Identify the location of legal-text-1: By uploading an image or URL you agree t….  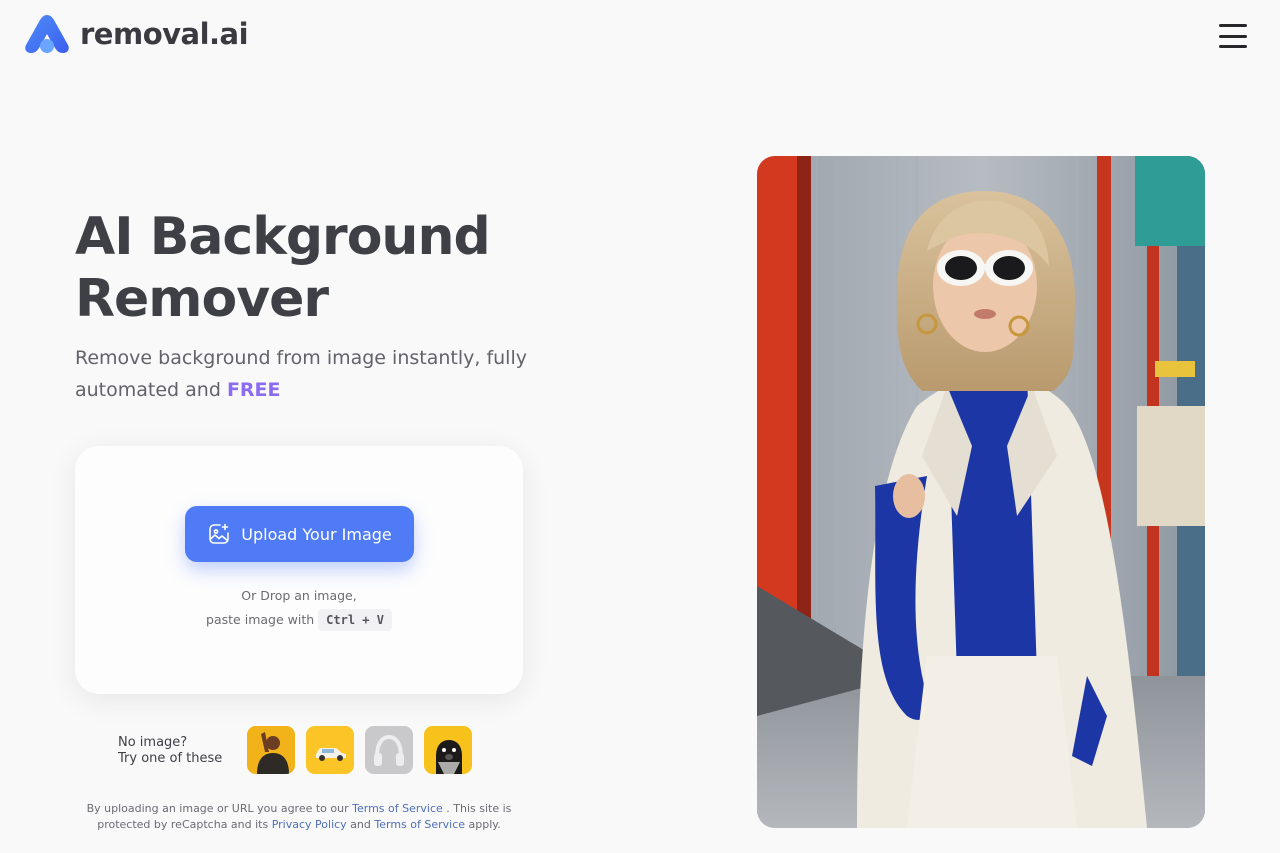
(219, 808).